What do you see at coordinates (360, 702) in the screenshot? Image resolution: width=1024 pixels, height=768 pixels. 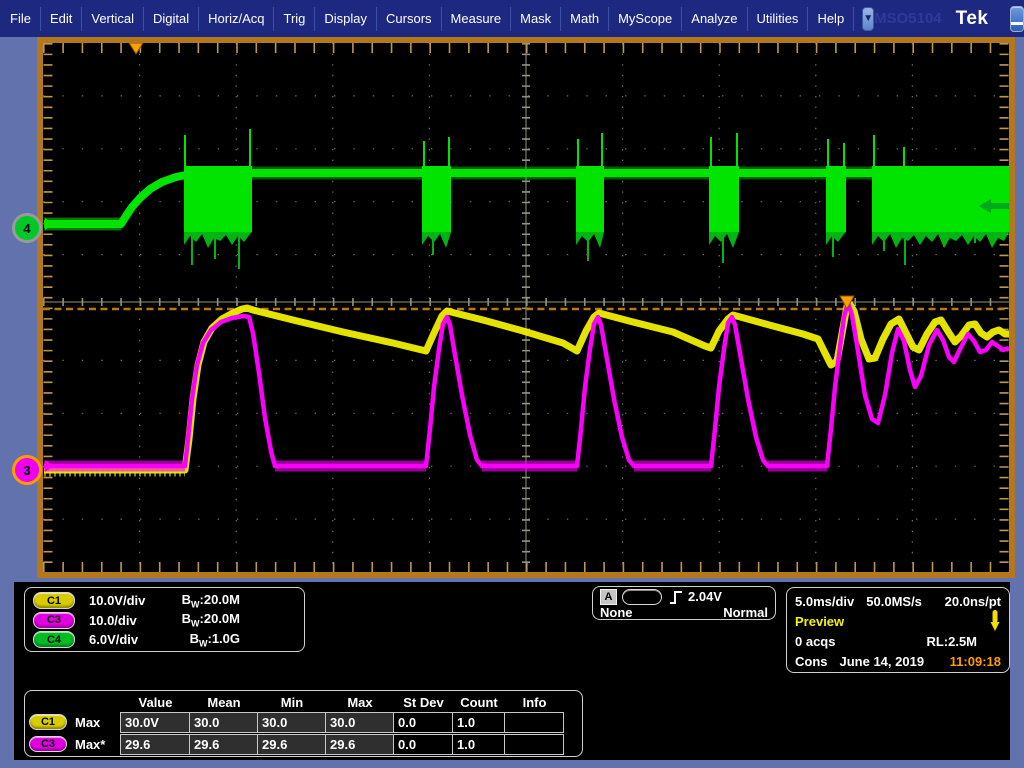 I see `measure-header-max: Max` at bounding box center [360, 702].